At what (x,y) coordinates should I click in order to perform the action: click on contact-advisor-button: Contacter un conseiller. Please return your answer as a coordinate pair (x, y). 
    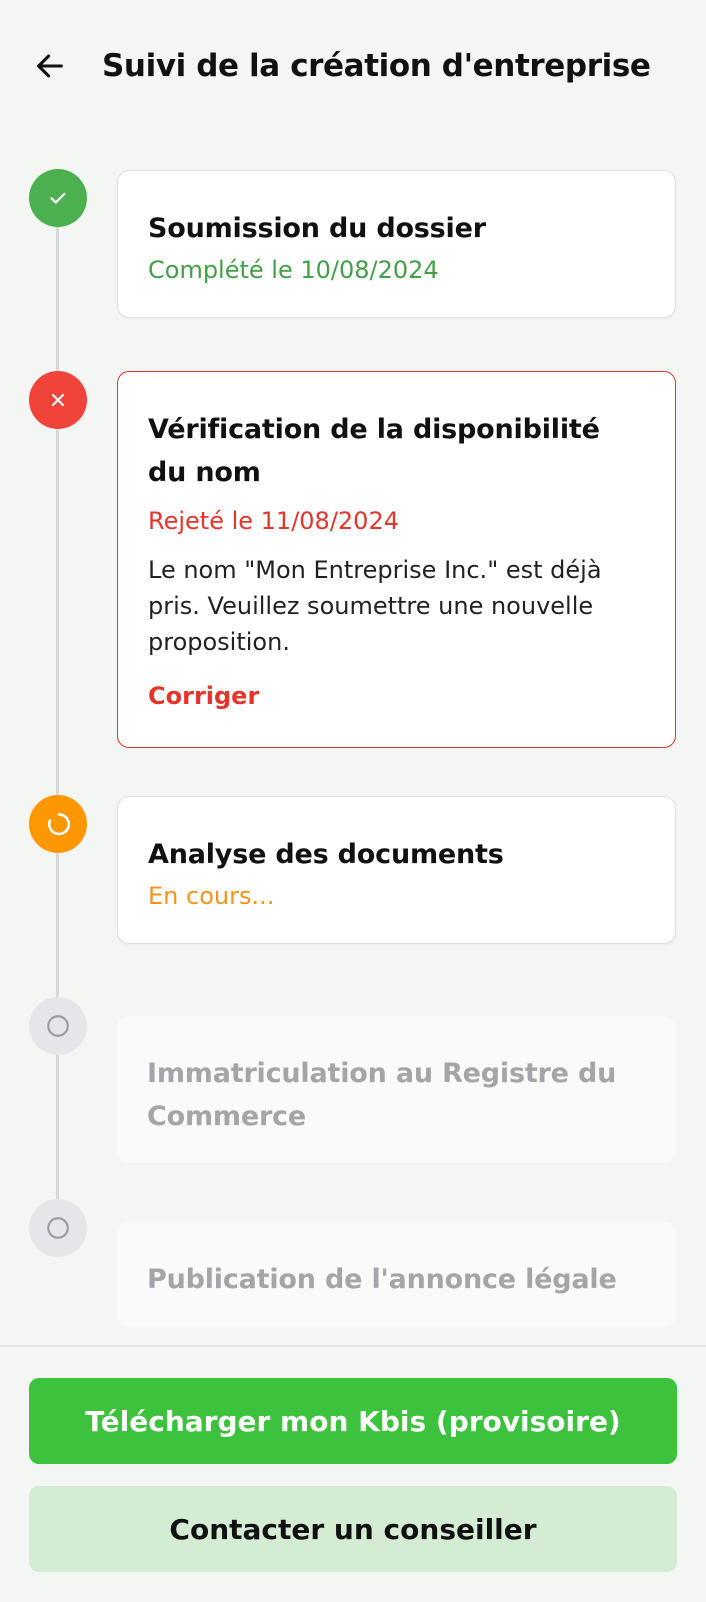
    Looking at the image, I should click on (353, 1529).